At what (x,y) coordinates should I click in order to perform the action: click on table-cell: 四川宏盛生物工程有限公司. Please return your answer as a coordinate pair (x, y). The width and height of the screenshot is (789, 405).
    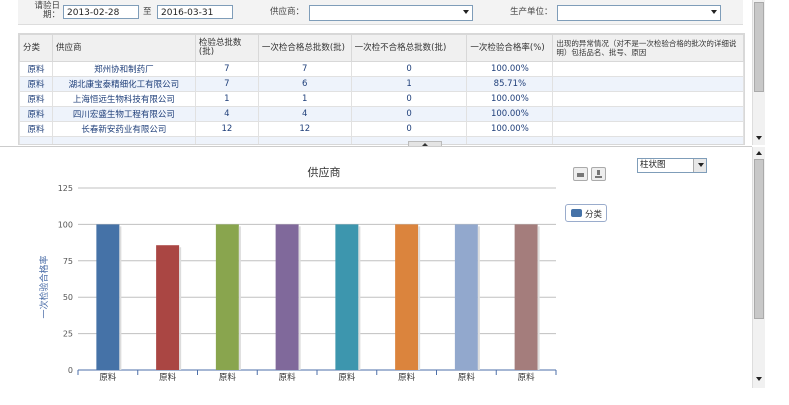
    Looking at the image, I should click on (123, 114).